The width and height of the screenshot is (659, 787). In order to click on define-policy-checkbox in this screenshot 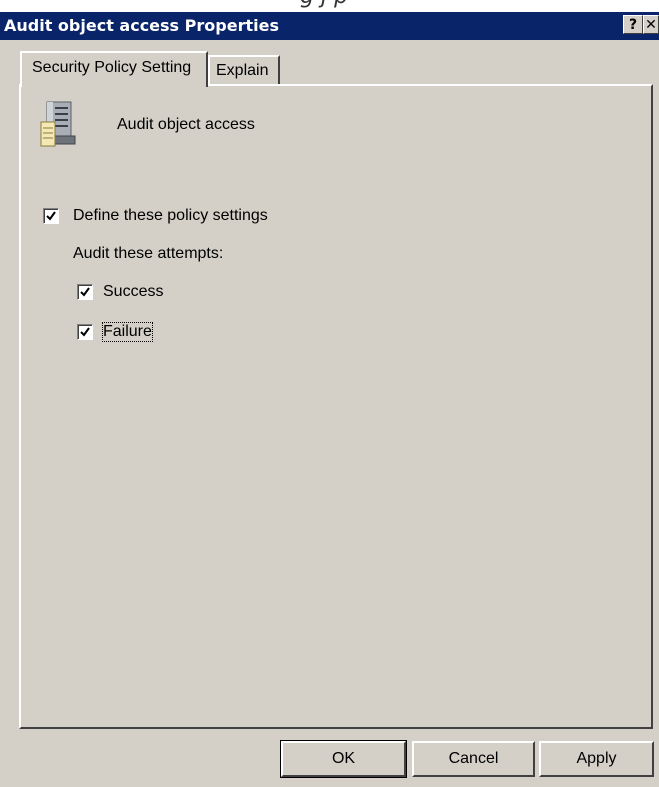, I will do `click(51, 216)`.